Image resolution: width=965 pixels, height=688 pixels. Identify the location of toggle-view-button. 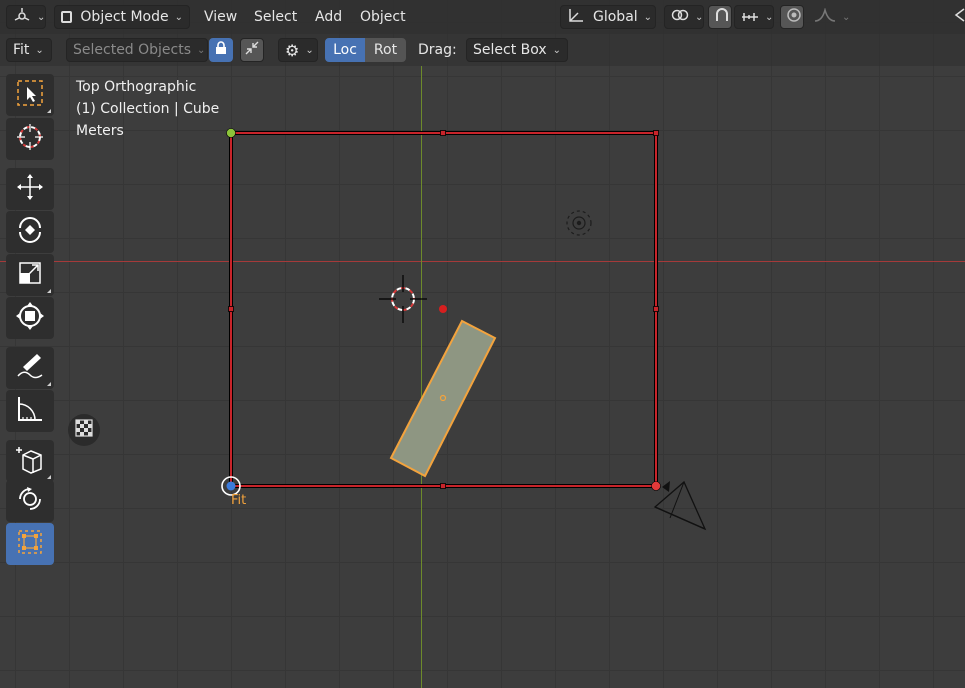
(84, 430).